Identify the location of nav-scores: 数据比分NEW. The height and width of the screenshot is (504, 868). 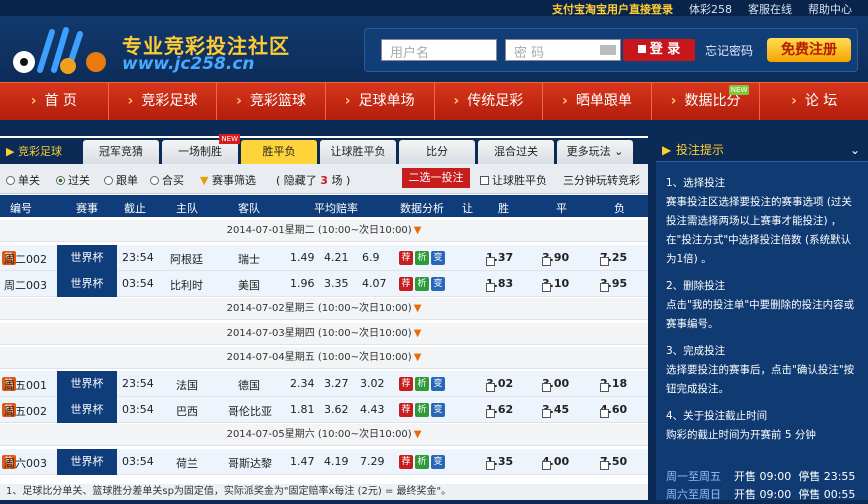
(706, 101).